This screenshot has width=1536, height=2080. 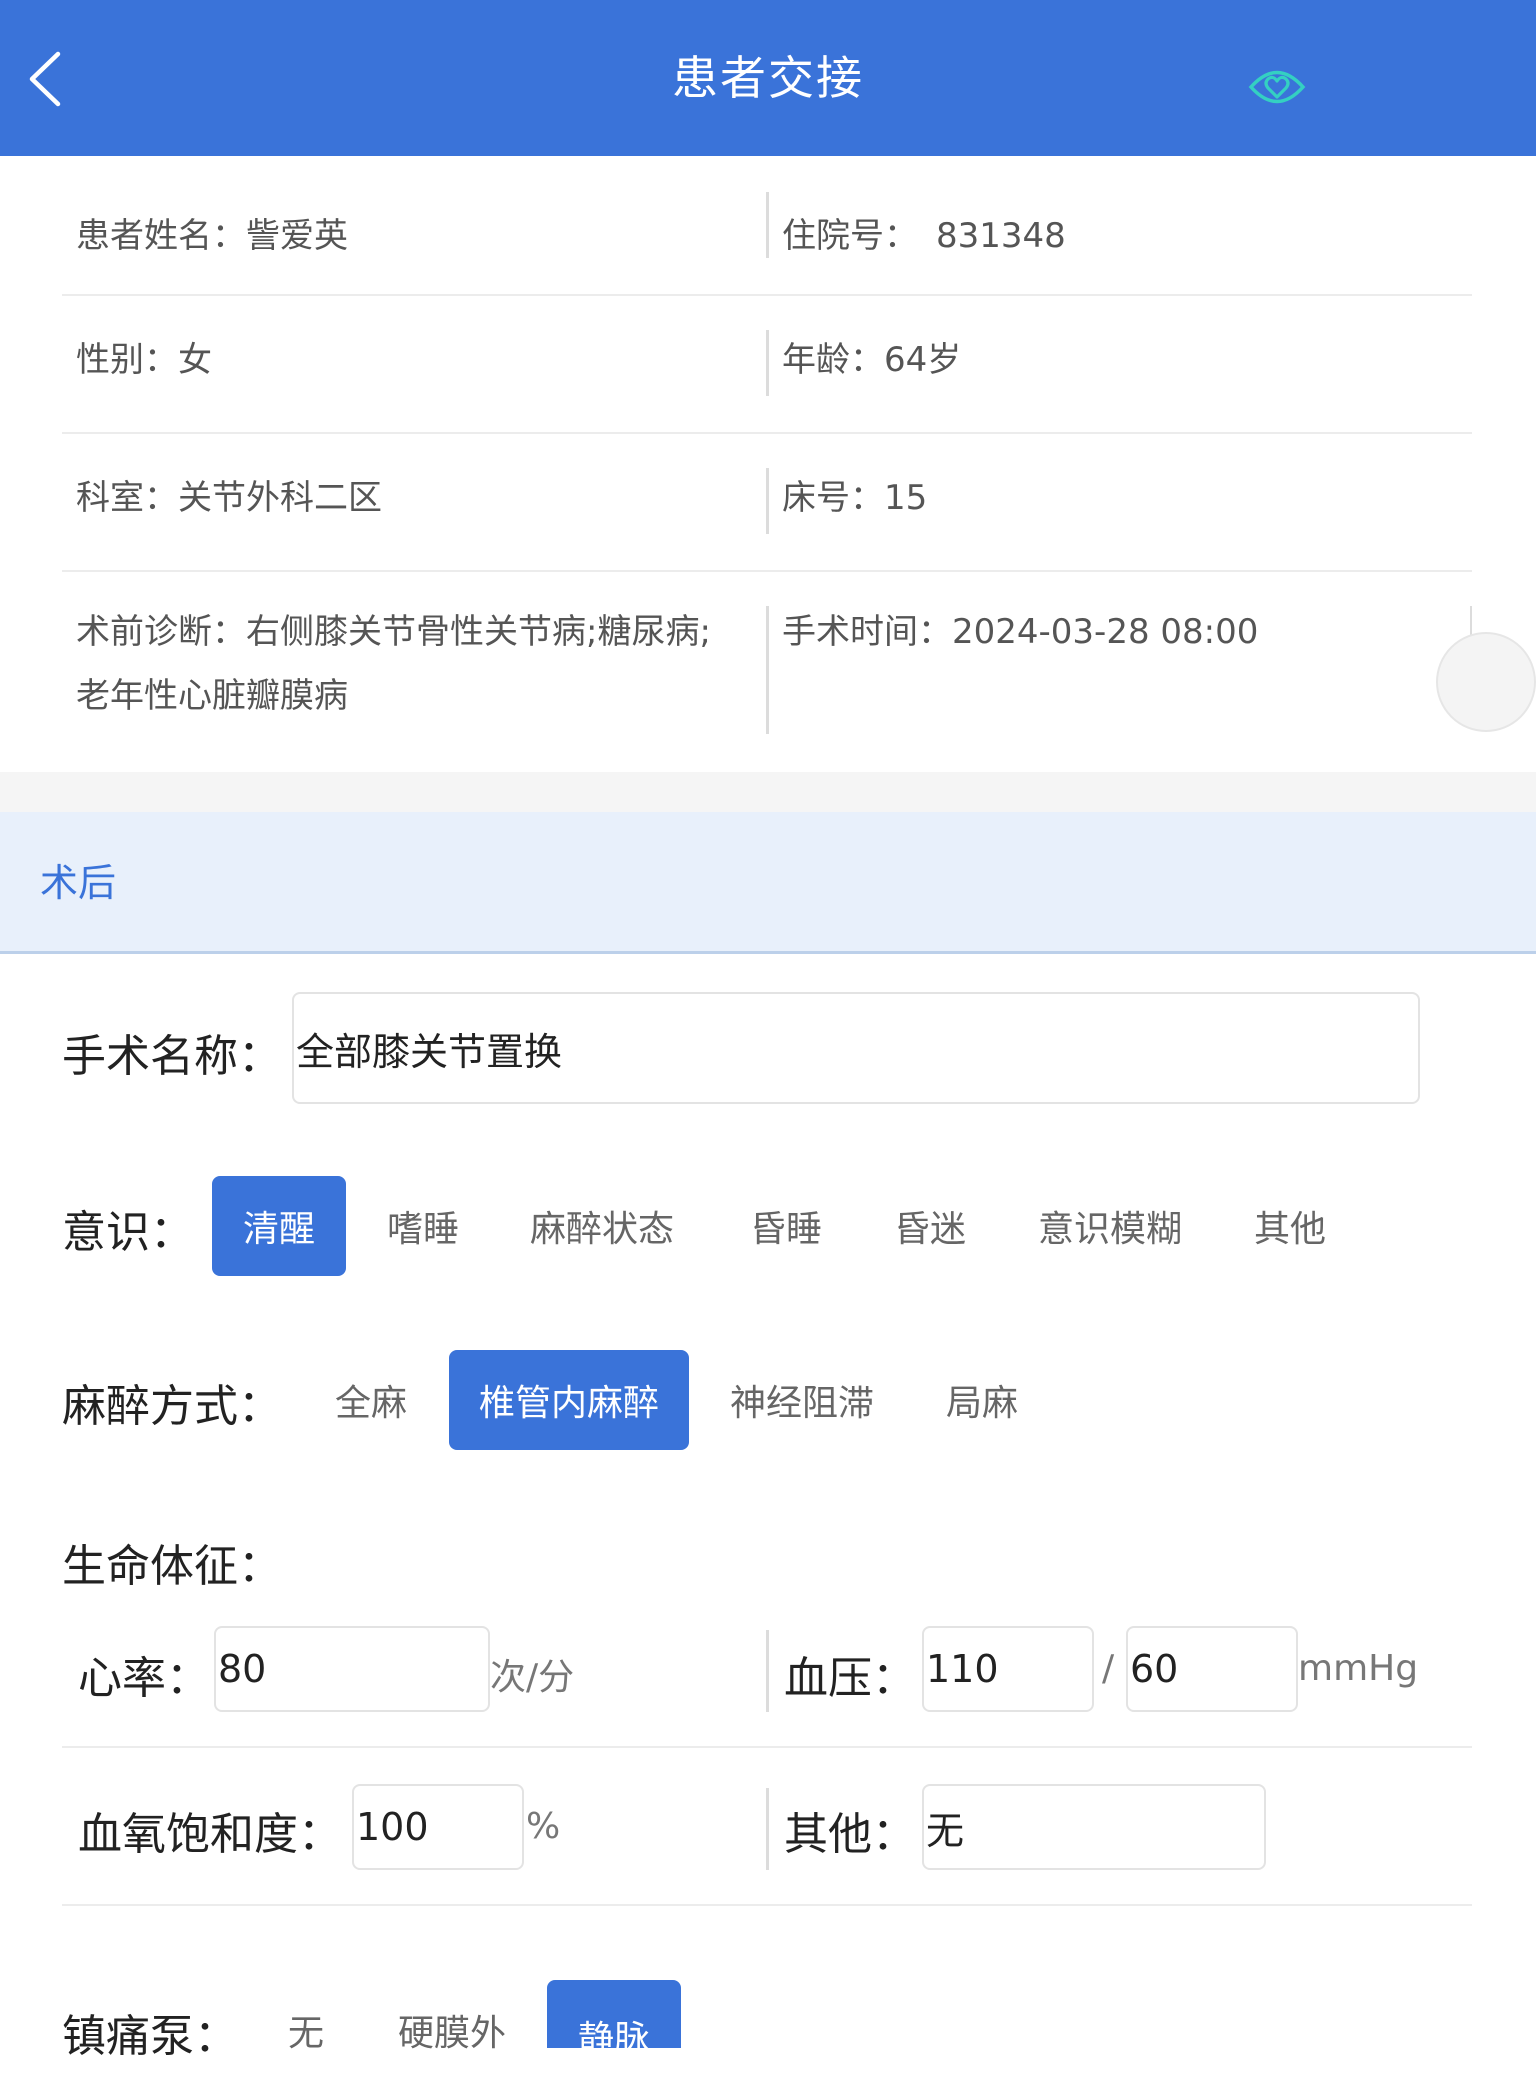 What do you see at coordinates (568, 1403) in the screenshot?
I see `option-label: 椎管内麻醉` at bounding box center [568, 1403].